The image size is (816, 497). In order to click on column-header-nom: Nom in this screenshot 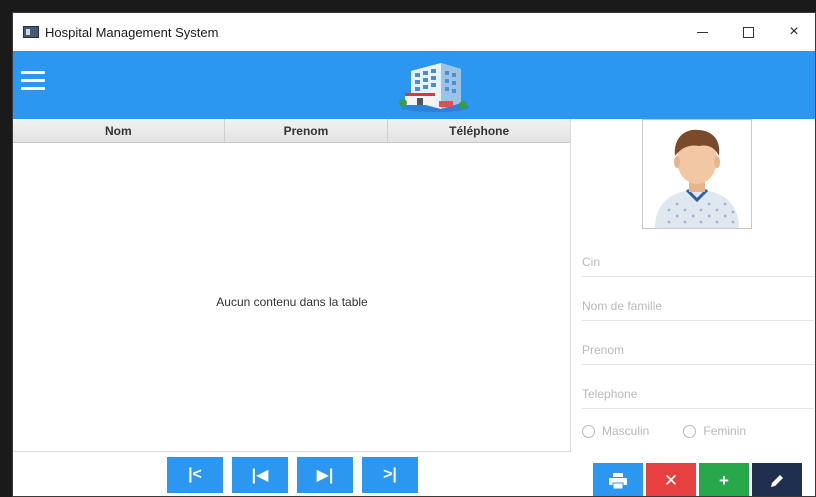, I will do `click(119, 130)`.